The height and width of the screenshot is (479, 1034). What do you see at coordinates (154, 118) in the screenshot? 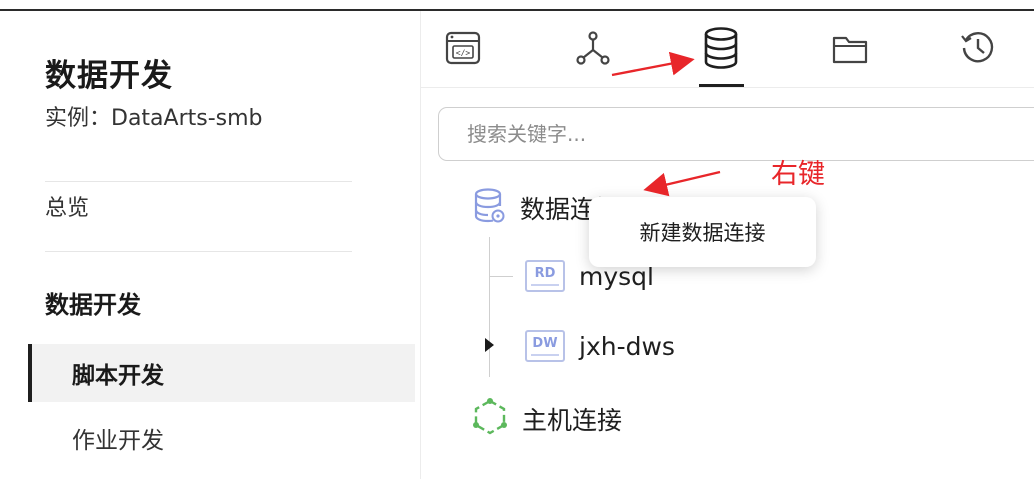
I see `instance-label: 实例：DataArts-smb` at bounding box center [154, 118].